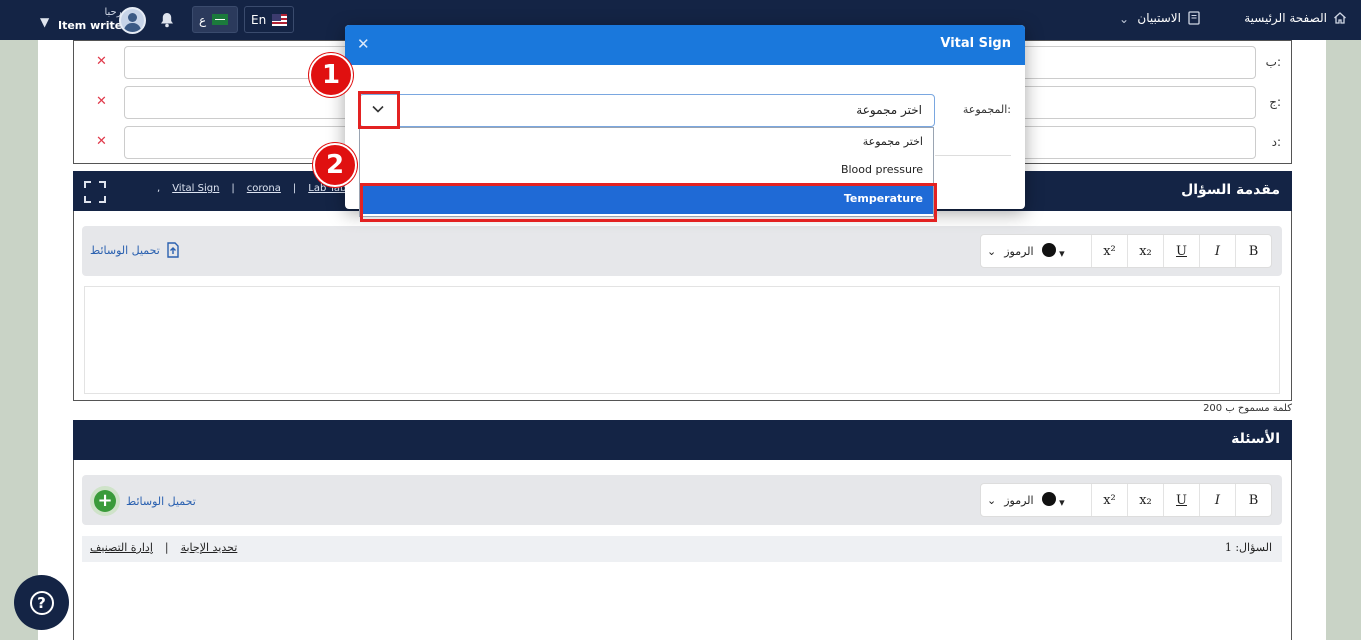 The image size is (1361, 640). What do you see at coordinates (203, 19) in the screenshot?
I see `lang-ar-label: ع` at bounding box center [203, 19].